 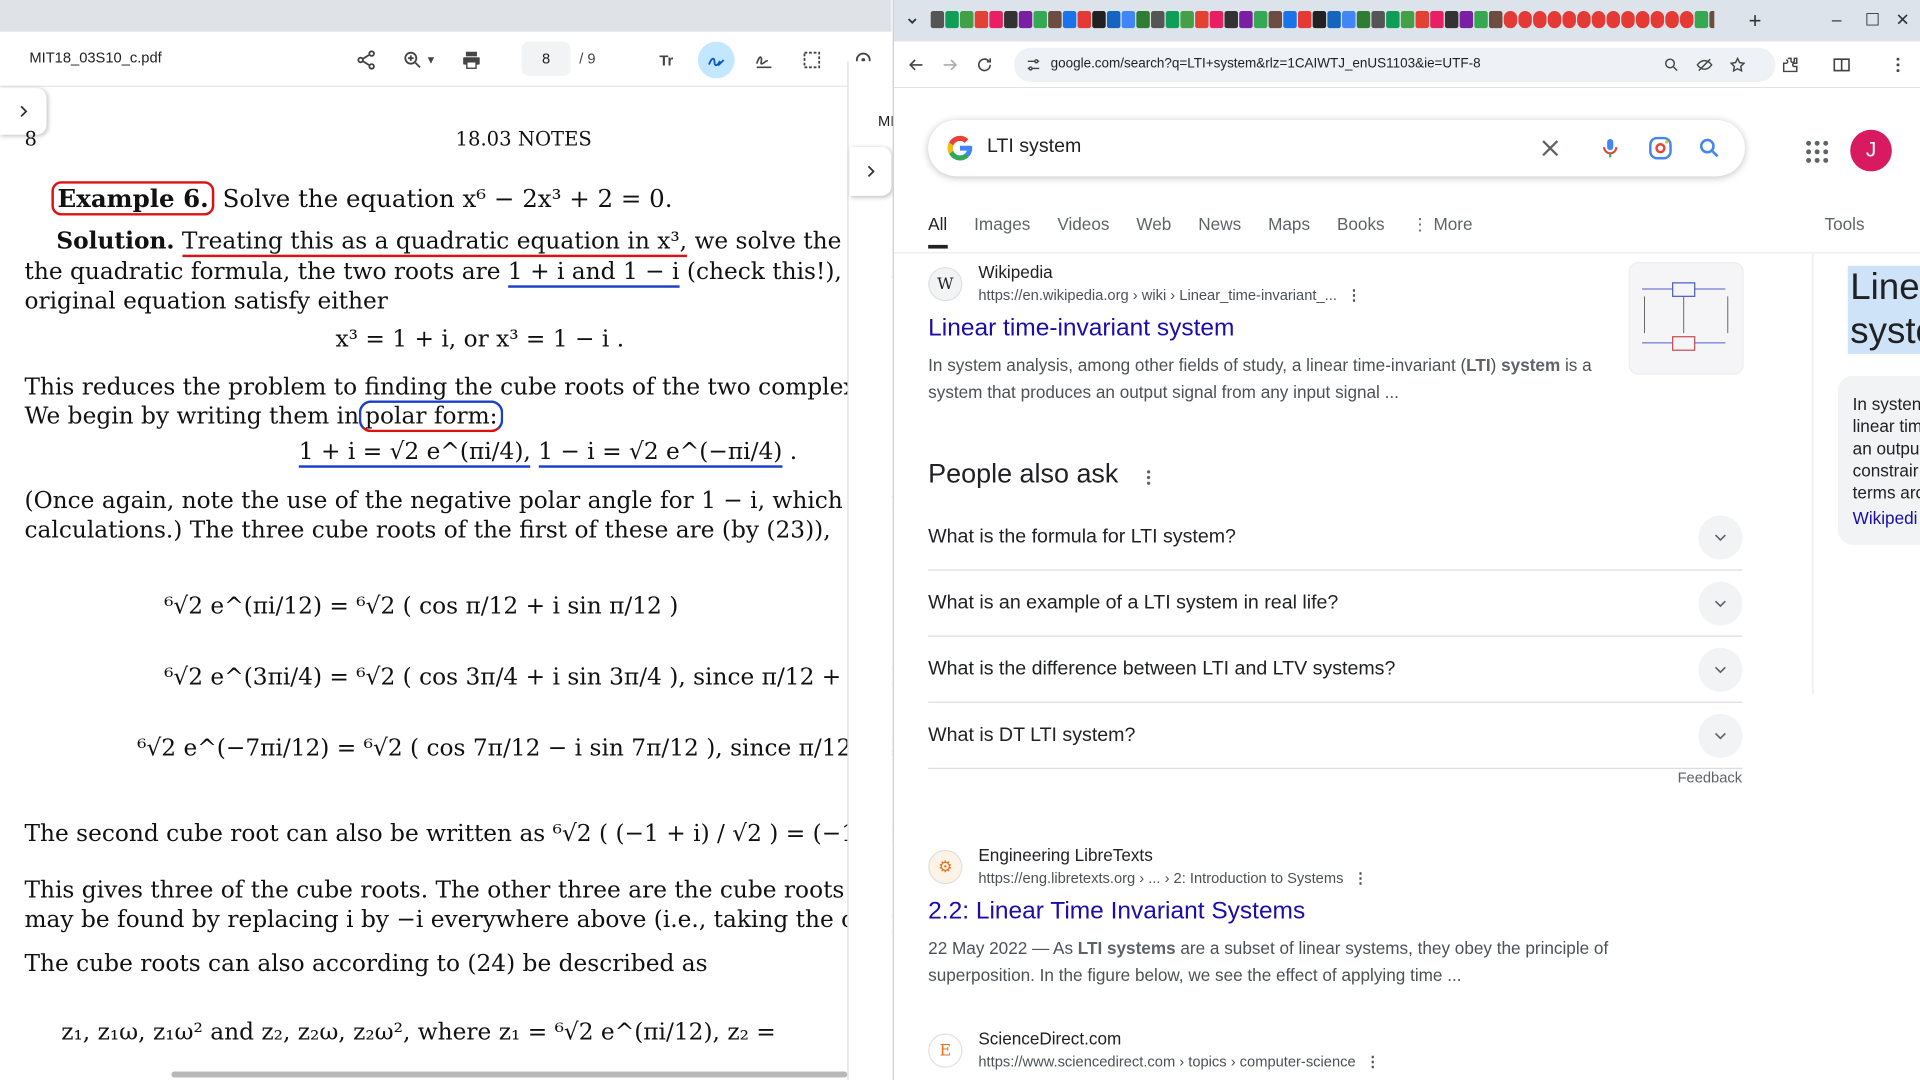 What do you see at coordinates (1704, 64) in the screenshot?
I see `tracking-eye-off-icon` at bounding box center [1704, 64].